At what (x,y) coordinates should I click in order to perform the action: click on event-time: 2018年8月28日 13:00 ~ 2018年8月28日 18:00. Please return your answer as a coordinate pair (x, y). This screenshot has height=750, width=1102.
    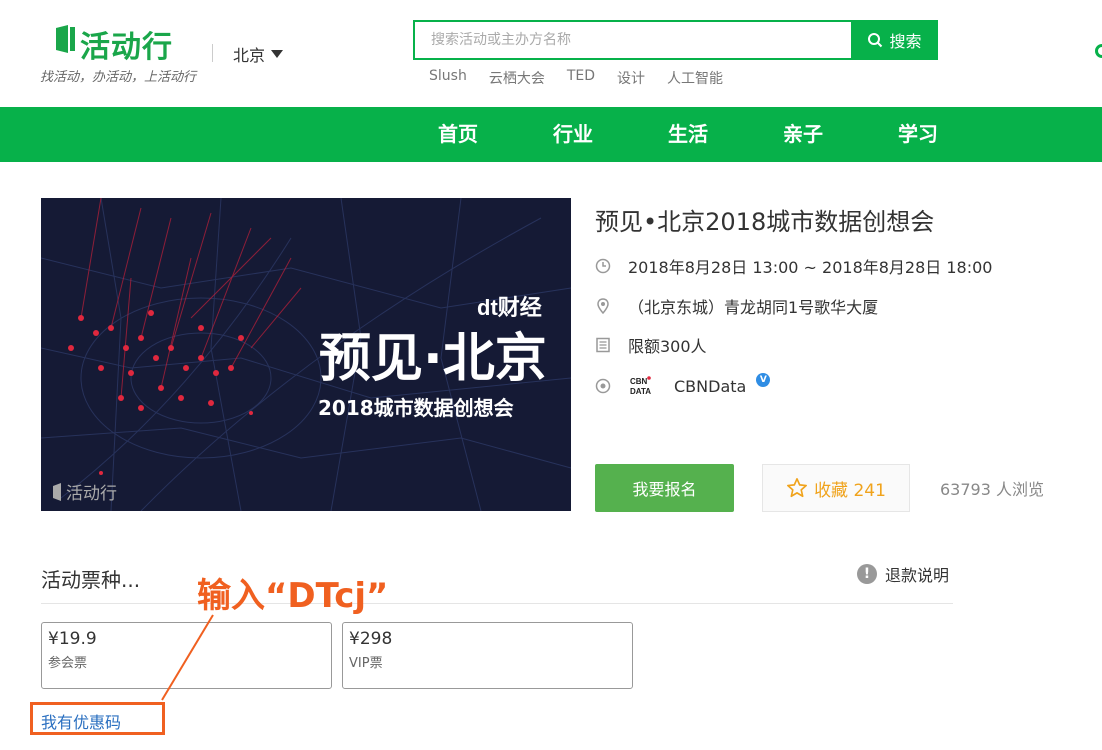
    Looking at the image, I should click on (810, 267).